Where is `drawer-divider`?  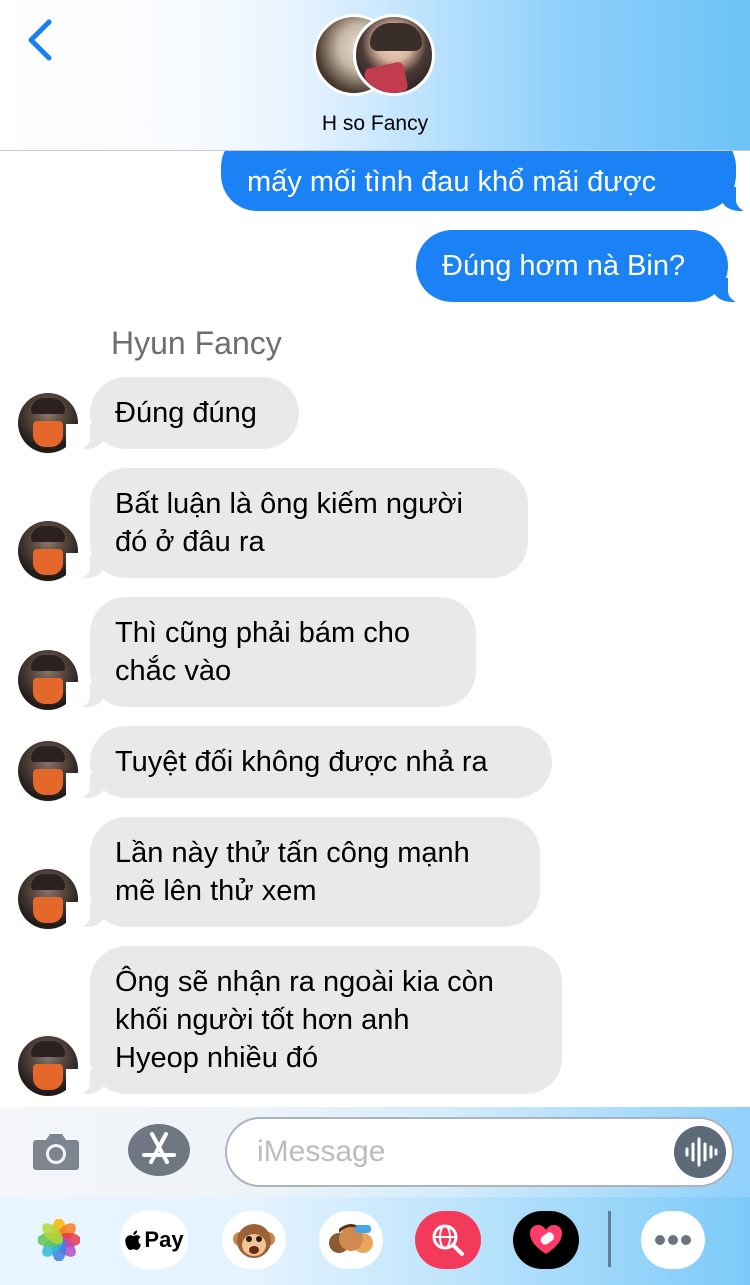 drawer-divider is located at coordinates (609, 1239).